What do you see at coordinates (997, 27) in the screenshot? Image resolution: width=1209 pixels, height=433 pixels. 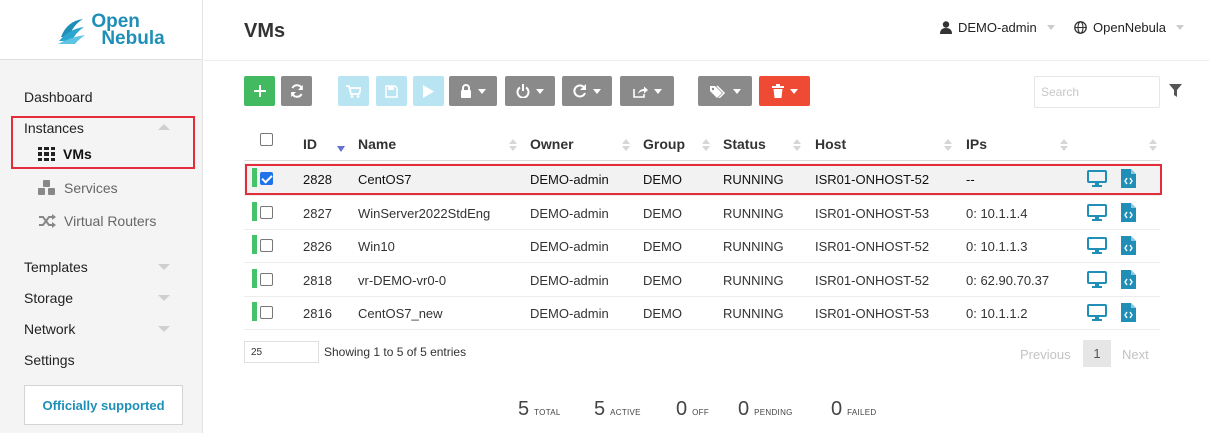 I see `user-menu: DEMO-admin` at bounding box center [997, 27].